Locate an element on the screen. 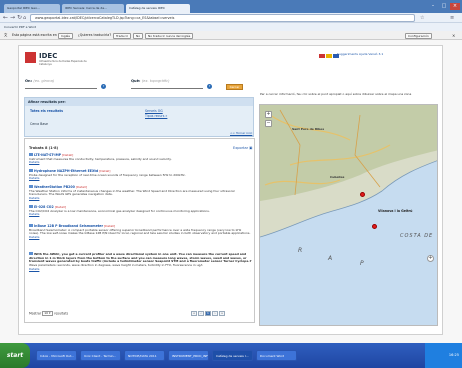 The width and height of the screenshot is (462, 368). map-label-sea: A is located at coordinates (330, 258).